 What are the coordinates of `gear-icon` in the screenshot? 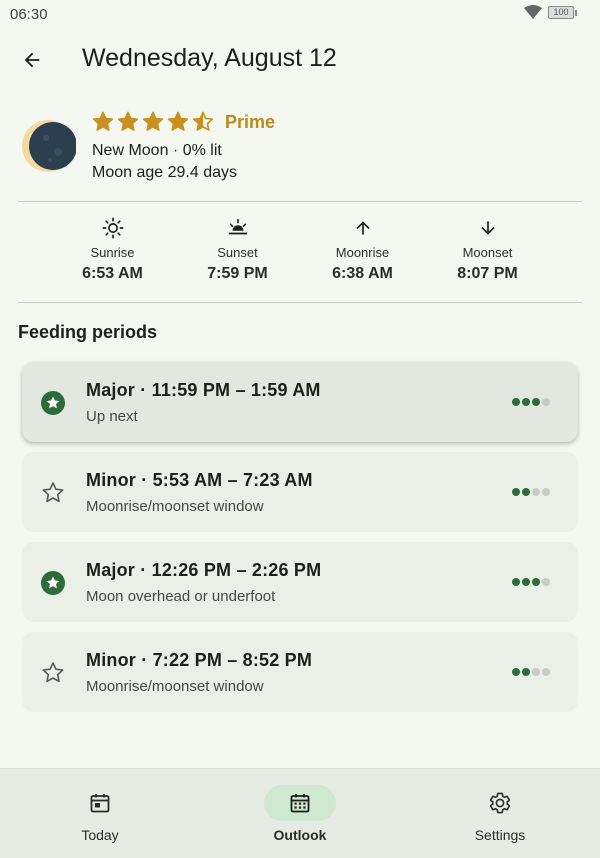 It's located at (500, 803).